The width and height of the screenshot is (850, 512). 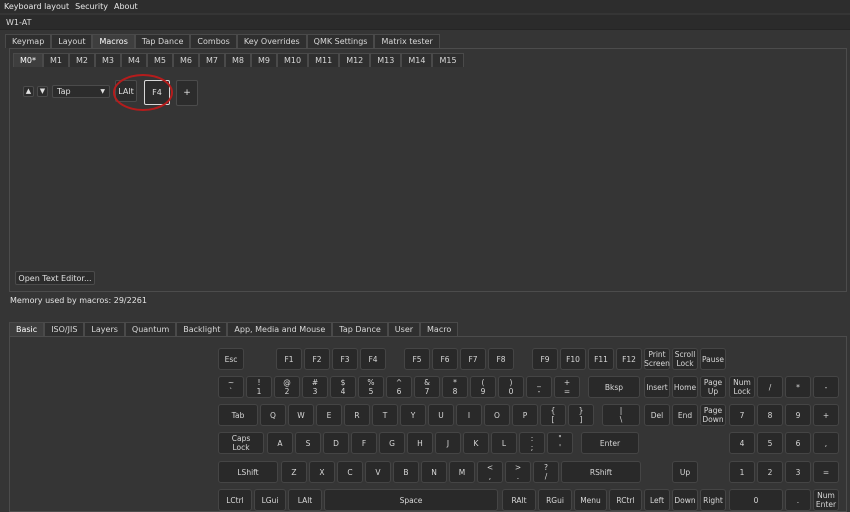 What do you see at coordinates (798, 443) in the screenshot?
I see `key-6: 6` at bounding box center [798, 443].